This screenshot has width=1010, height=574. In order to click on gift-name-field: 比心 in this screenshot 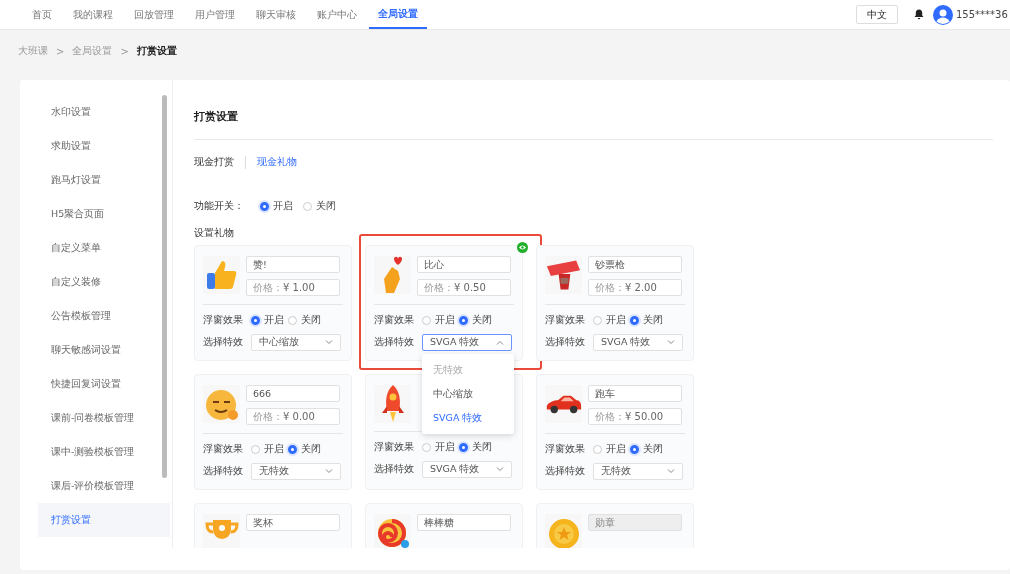, I will do `click(464, 264)`.